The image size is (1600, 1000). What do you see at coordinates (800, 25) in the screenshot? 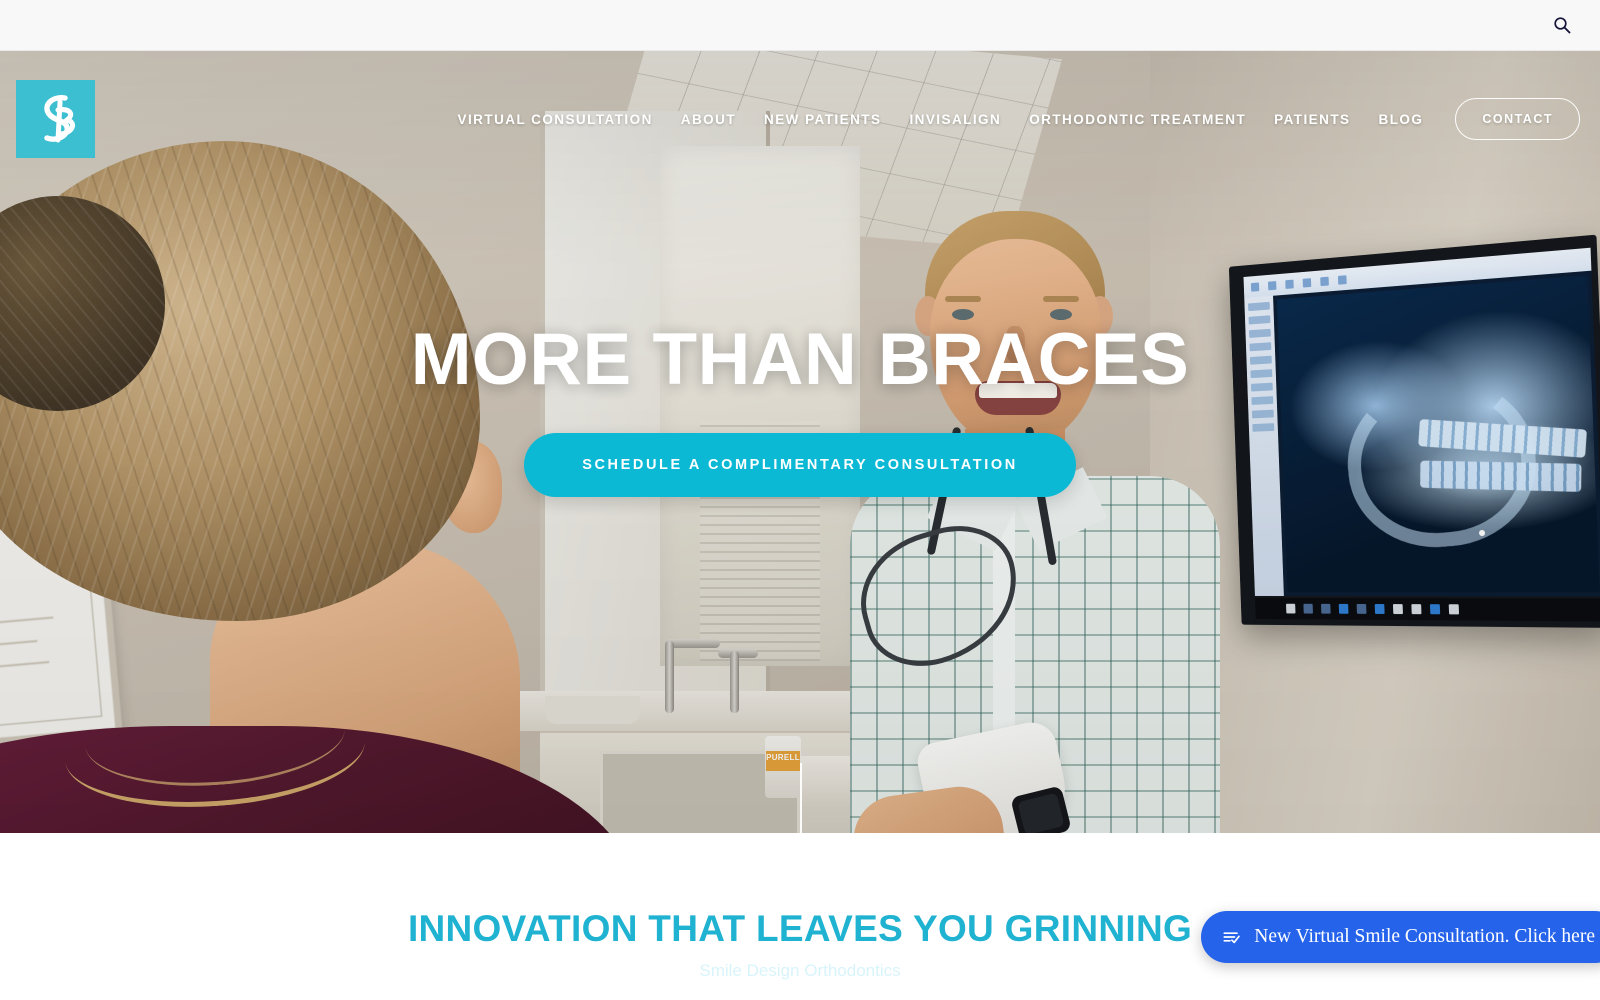
I see `top-utility-bar` at bounding box center [800, 25].